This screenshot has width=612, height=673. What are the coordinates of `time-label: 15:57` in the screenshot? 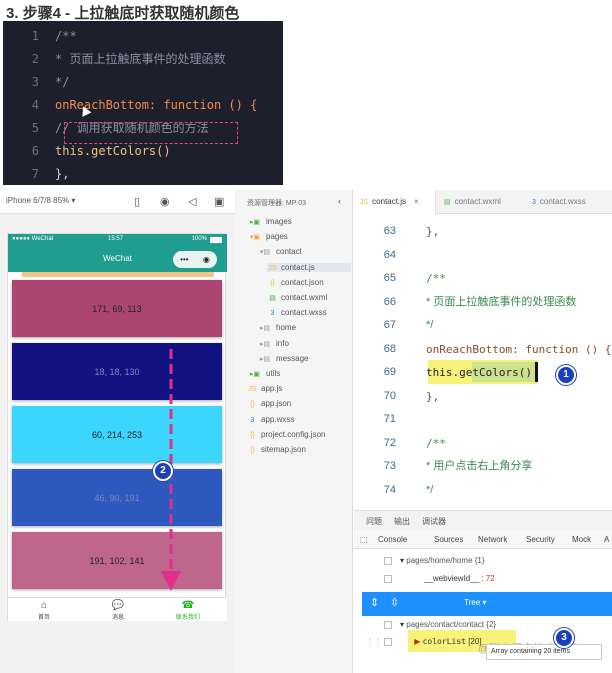 It's located at (116, 239).